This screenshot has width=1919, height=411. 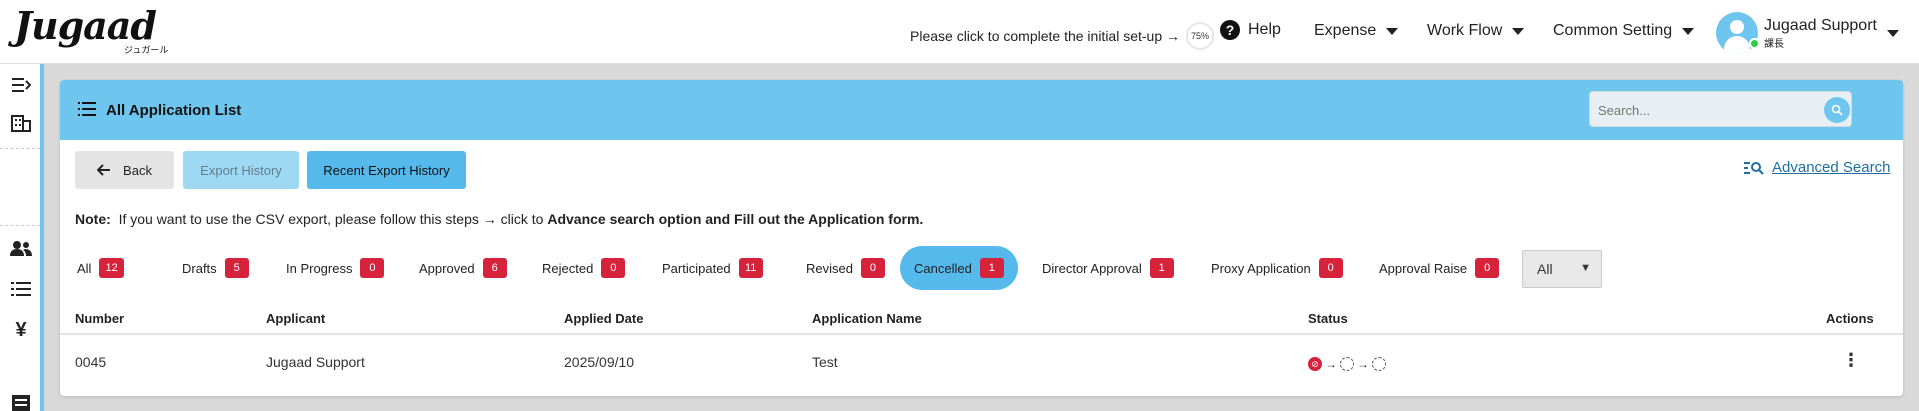 I want to click on jugaad-logo: Jugaad ジュガール, so click(x=94, y=31).